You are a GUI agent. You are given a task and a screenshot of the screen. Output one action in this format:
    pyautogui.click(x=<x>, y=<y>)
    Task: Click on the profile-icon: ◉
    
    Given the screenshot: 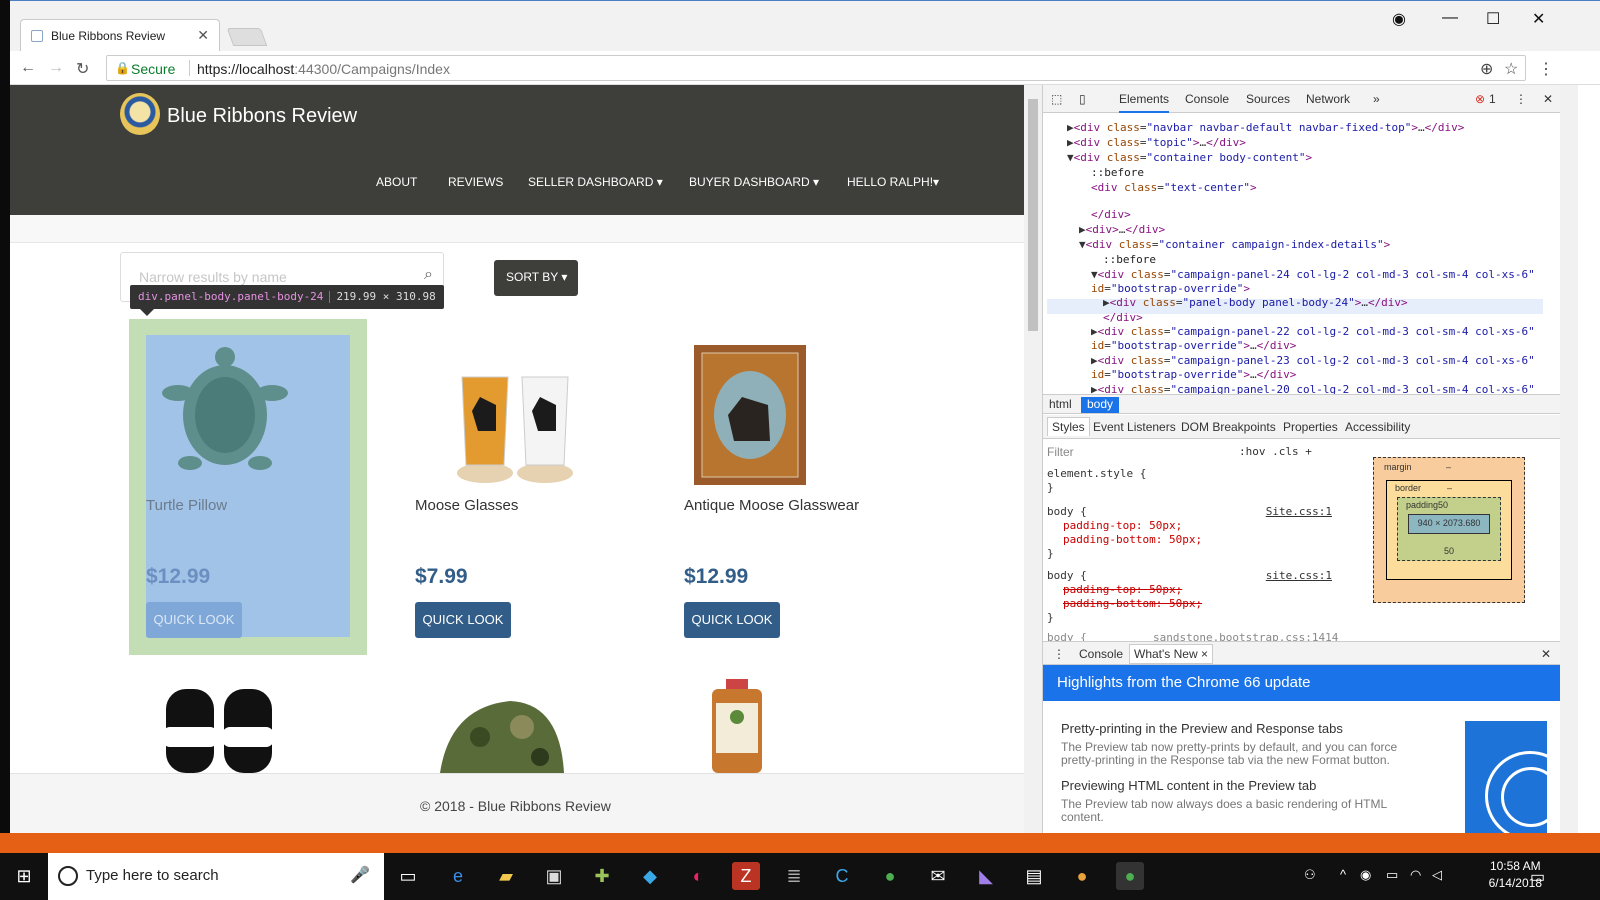 What is the action you would take?
    pyautogui.click(x=1399, y=19)
    